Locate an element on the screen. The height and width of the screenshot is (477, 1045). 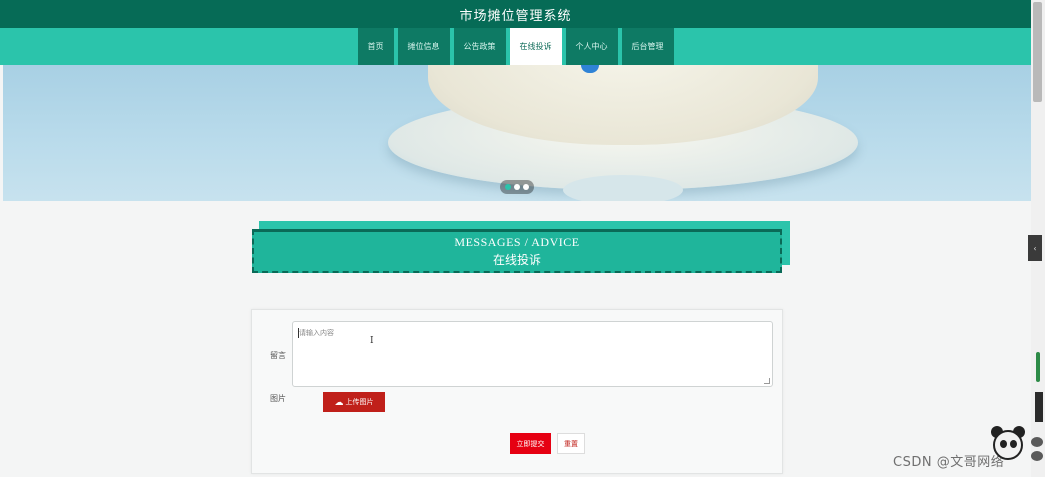
chevron-left-icon: ‹ is located at coordinates (1035, 248).